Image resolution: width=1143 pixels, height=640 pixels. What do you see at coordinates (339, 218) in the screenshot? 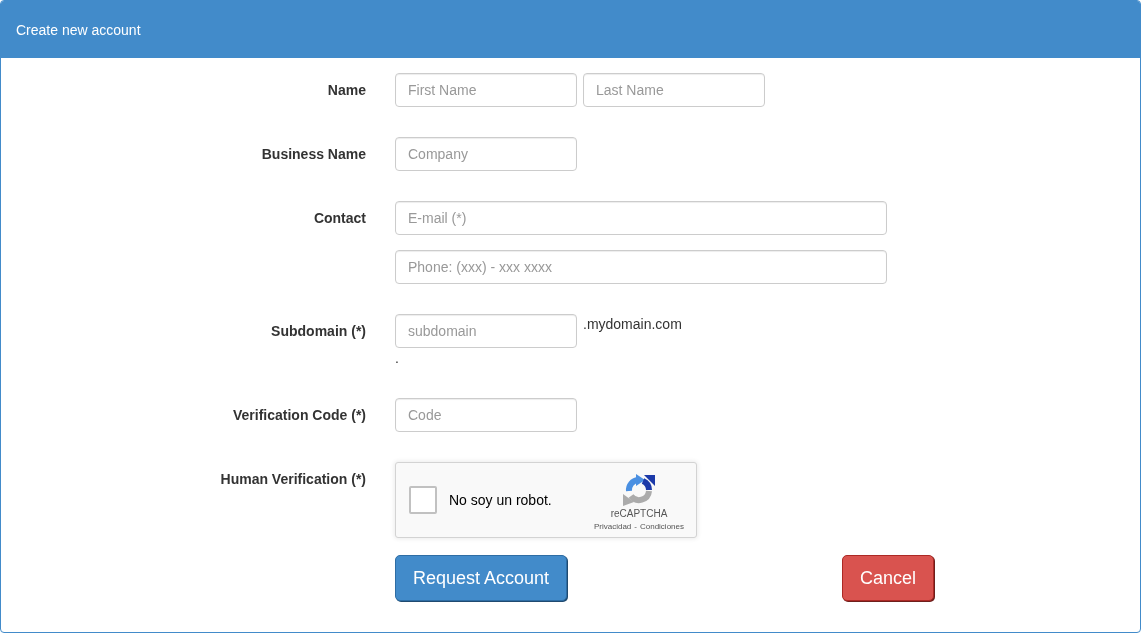
I see `field-label: Contact` at bounding box center [339, 218].